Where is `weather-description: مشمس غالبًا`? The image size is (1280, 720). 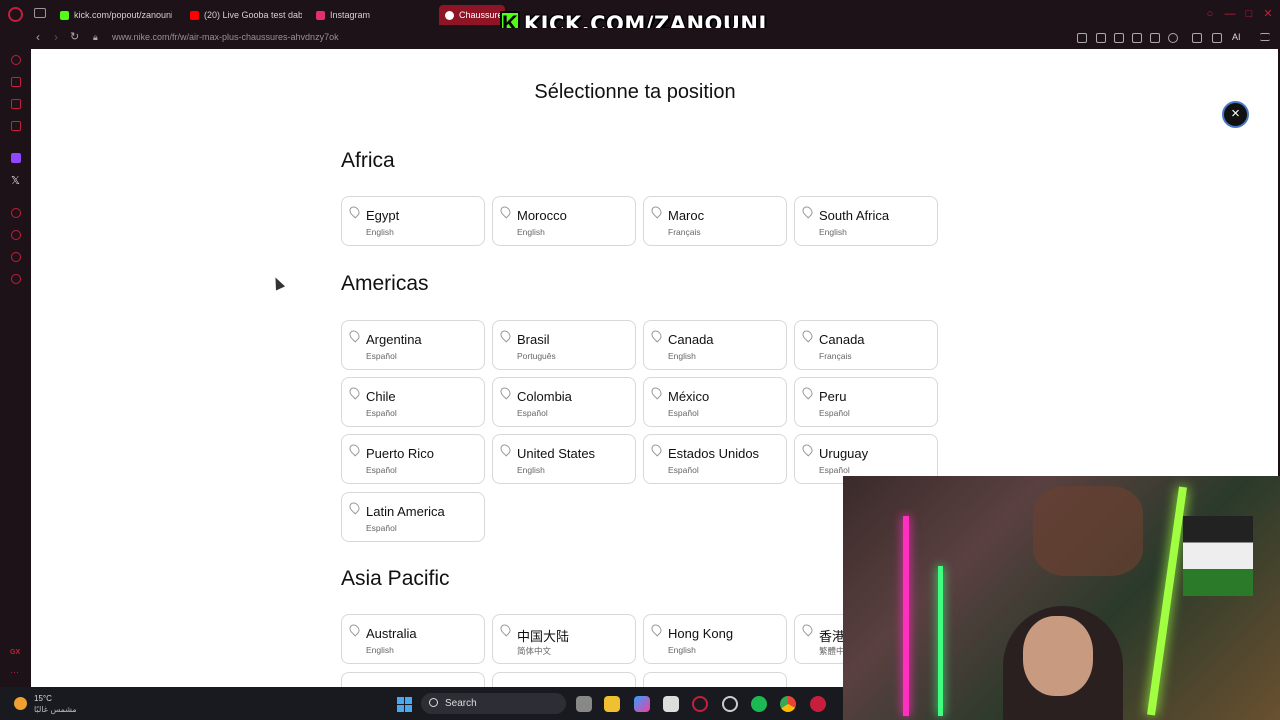
weather-description: مشمس غالبًا is located at coordinates (55, 709).